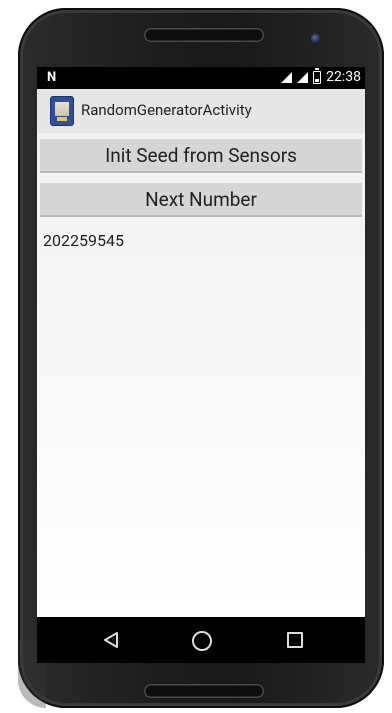  Describe the element at coordinates (62, 119) in the screenshot. I see `app-icon-tab` at that location.